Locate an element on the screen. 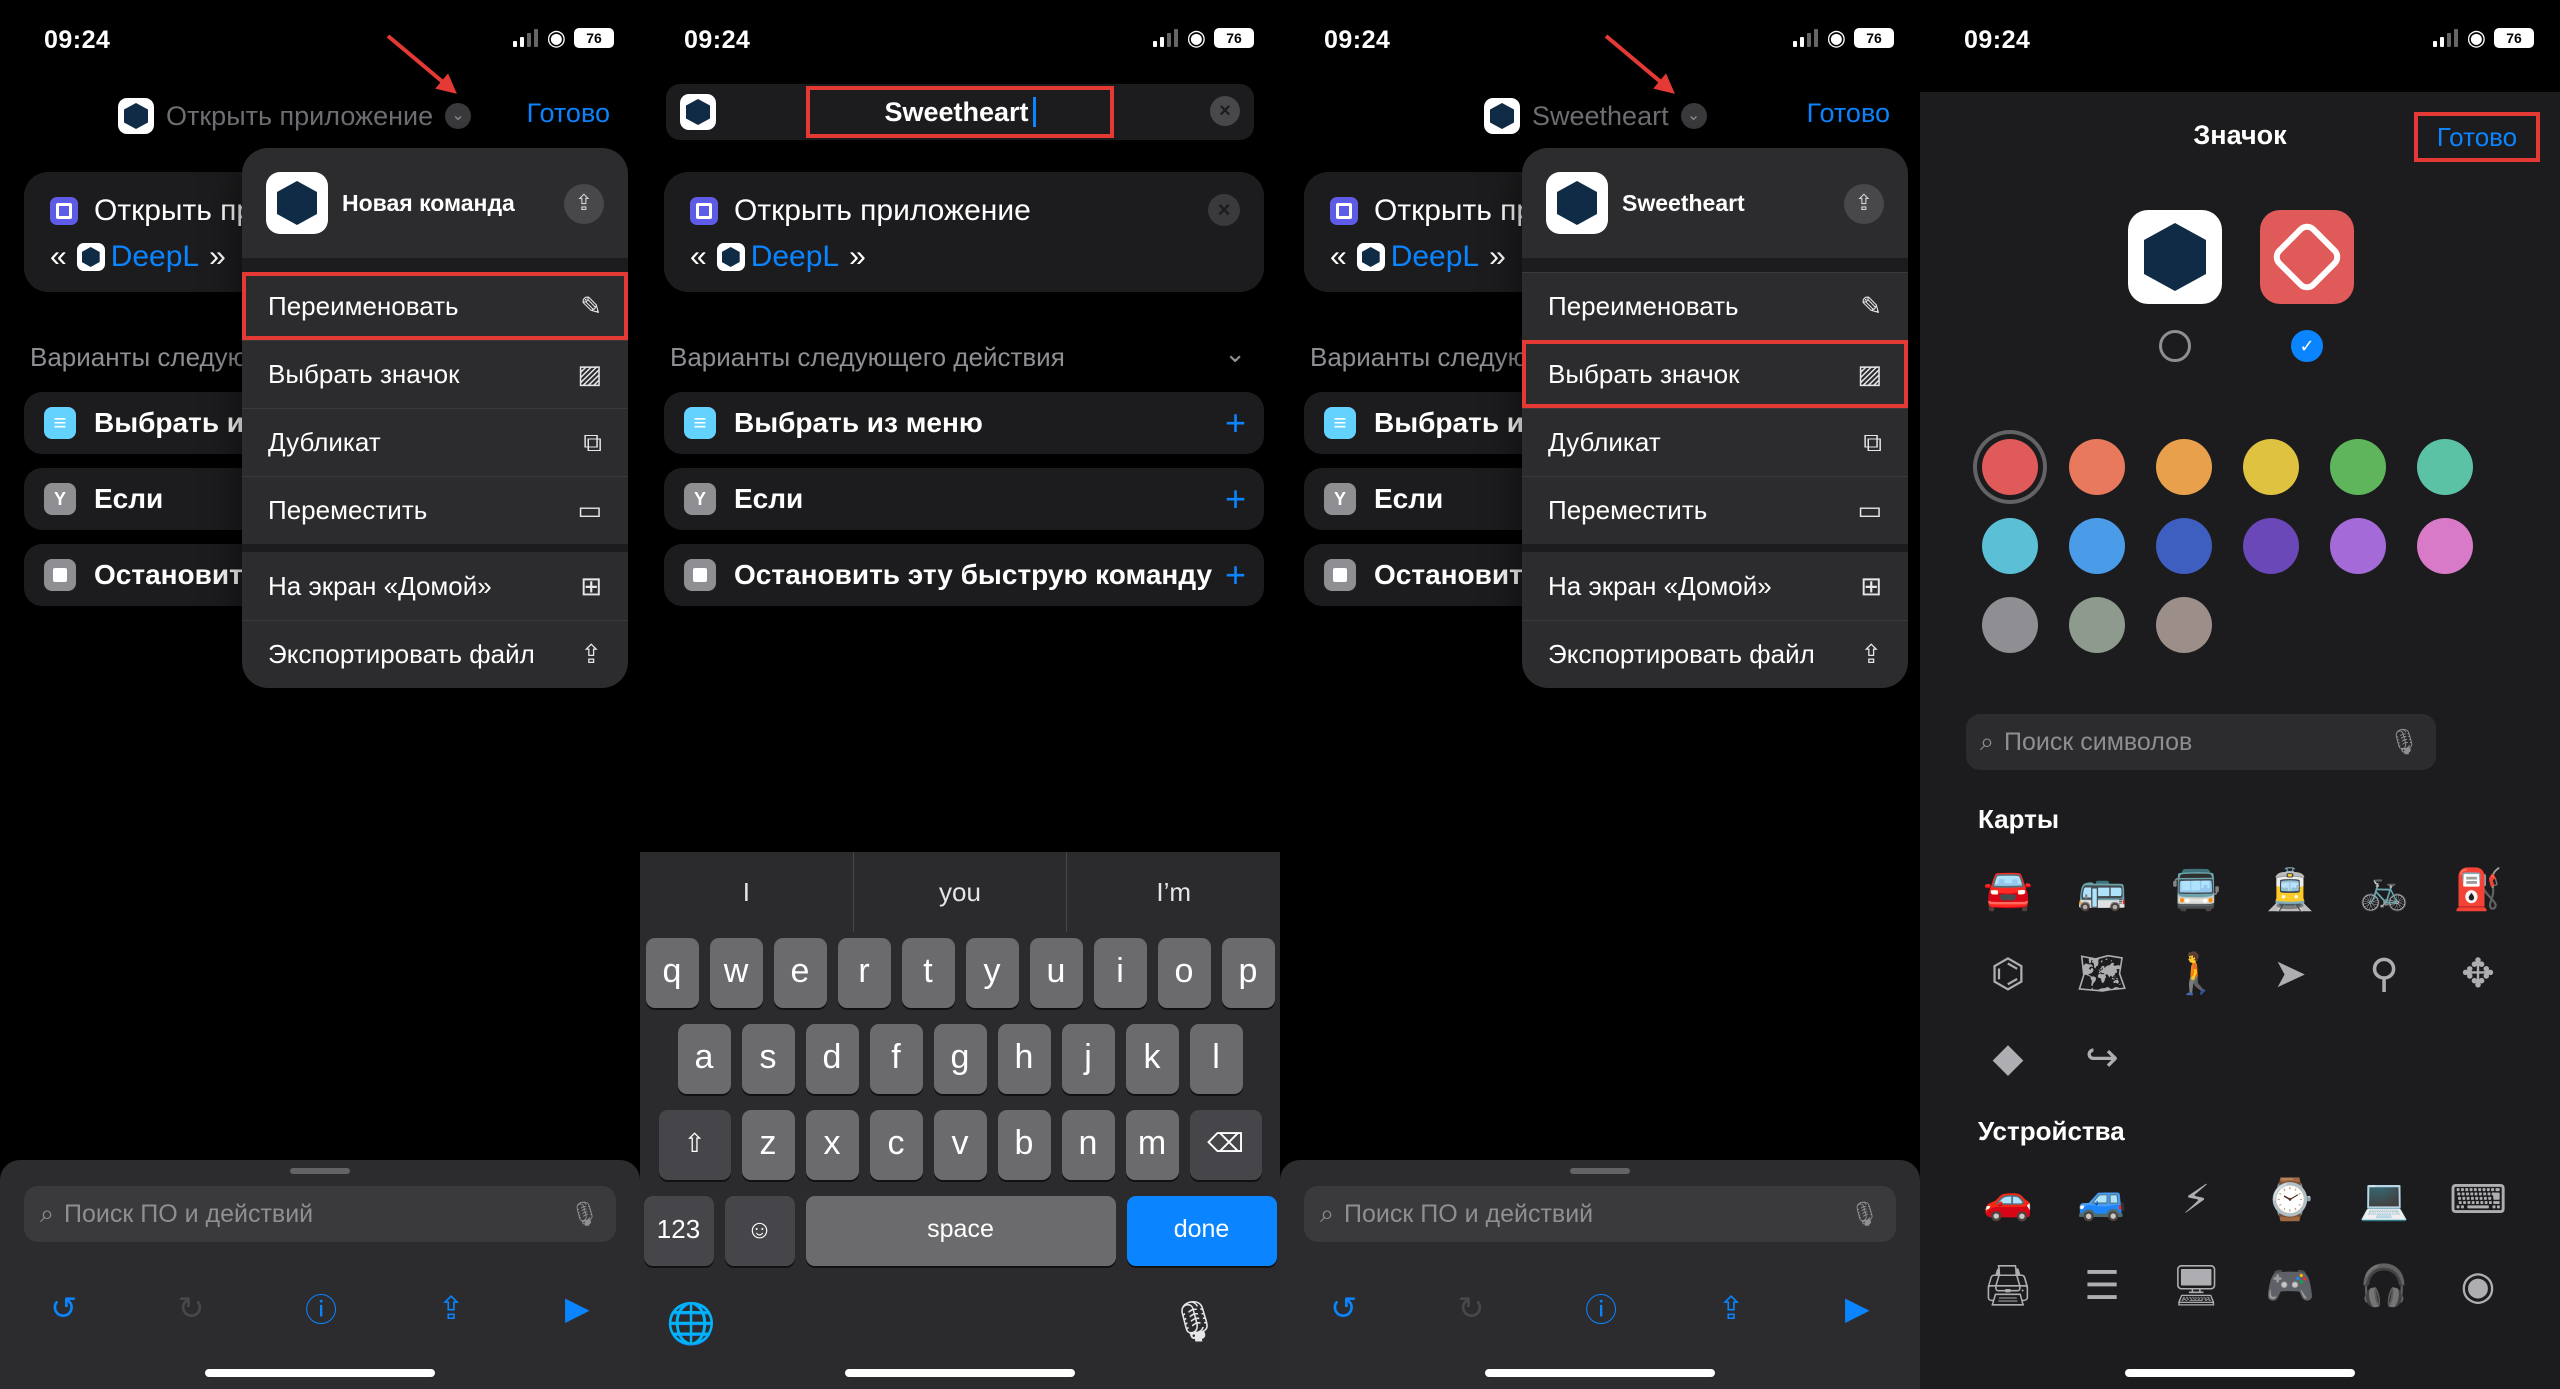 The width and height of the screenshot is (2560, 1389). key: m is located at coordinates (1152, 1145).